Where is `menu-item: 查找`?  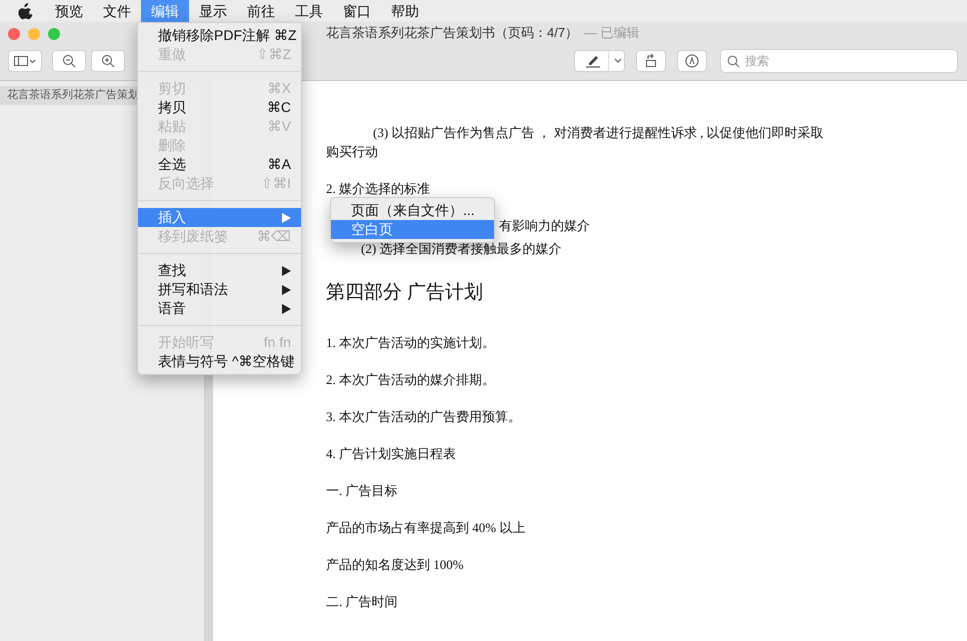
menu-item: 查找 is located at coordinates (219, 270).